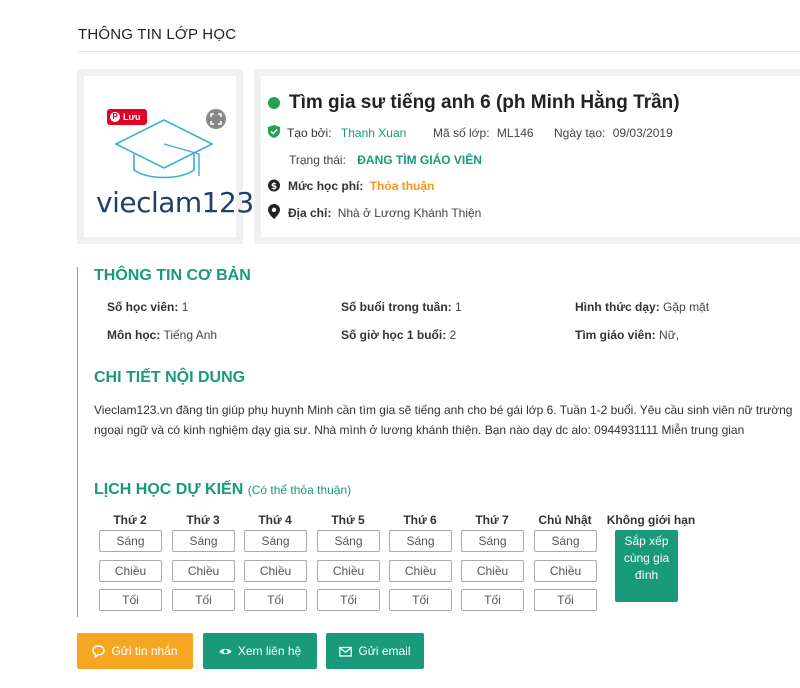 The width and height of the screenshot is (800, 688). What do you see at coordinates (275, 520) in the screenshot?
I see `day-header-wed: Thứ 4` at bounding box center [275, 520].